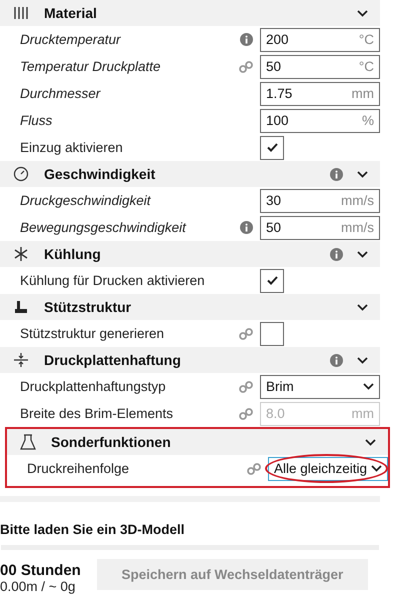 The height and width of the screenshot is (600, 400). What do you see at coordinates (328, 468) in the screenshot?
I see `dropdown: Alle gleichzeitig` at bounding box center [328, 468].